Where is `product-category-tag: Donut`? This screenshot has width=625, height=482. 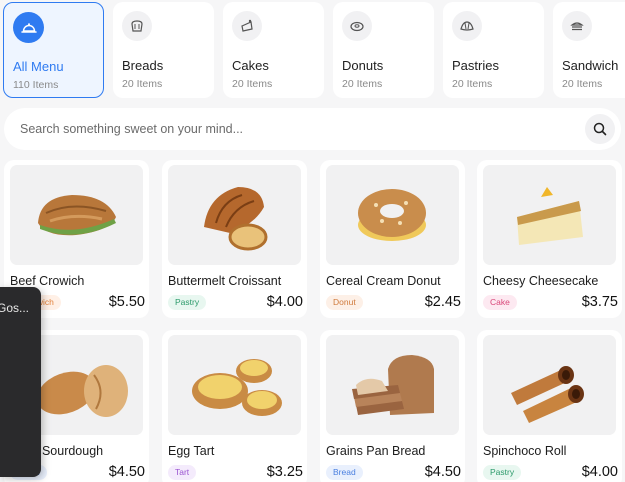
product-category-tag: Donut is located at coordinates (344, 302).